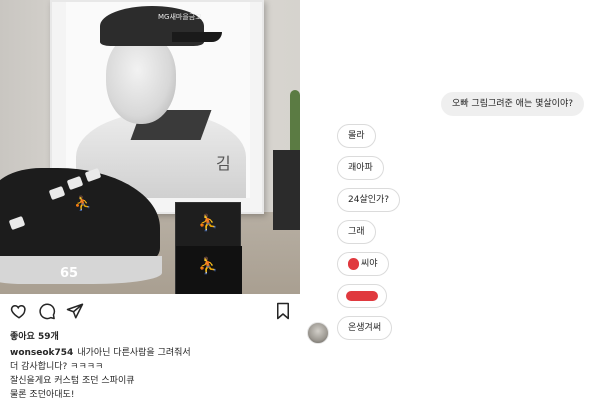 This screenshot has width=611, height=404. I want to click on caption-line: 내가아닌 다른사람을 그려줘서, so click(134, 353).